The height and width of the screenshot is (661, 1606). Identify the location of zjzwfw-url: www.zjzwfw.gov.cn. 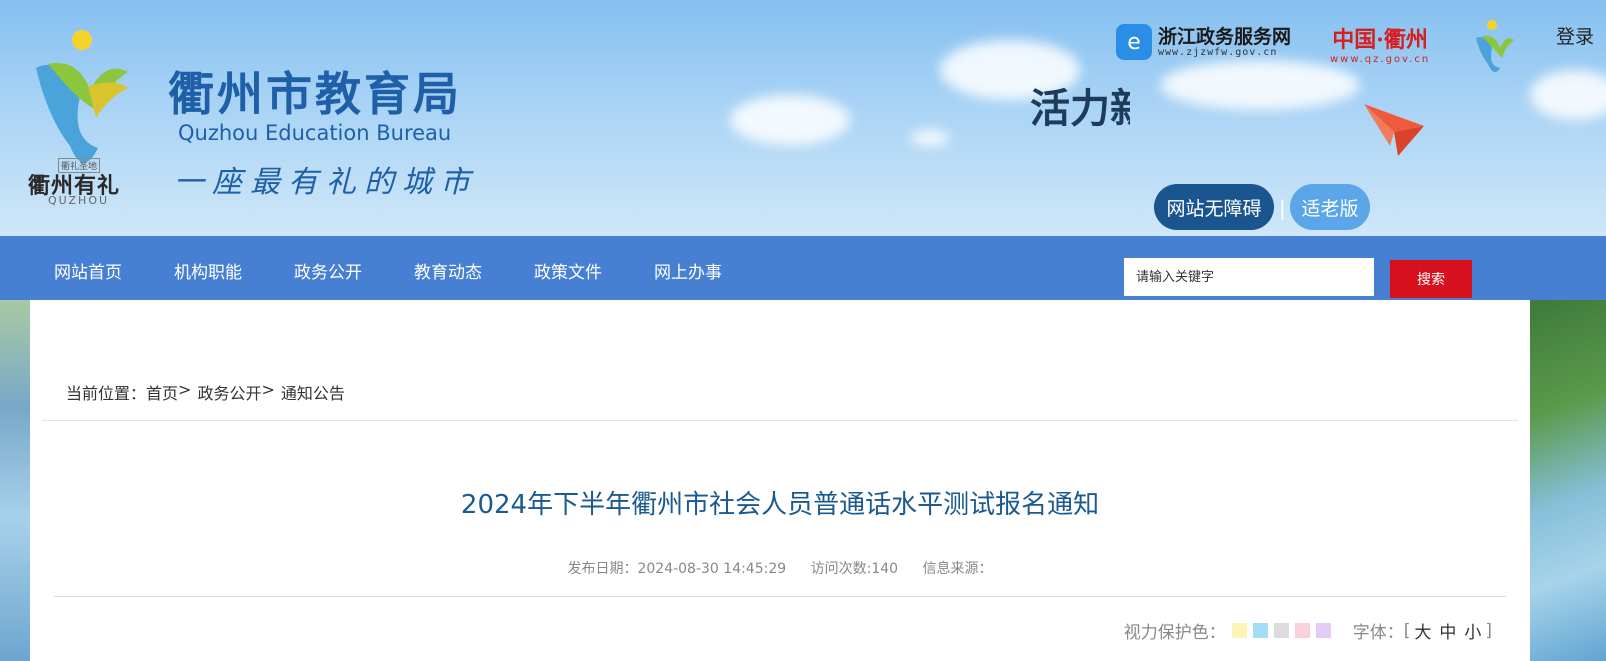
(1218, 52).